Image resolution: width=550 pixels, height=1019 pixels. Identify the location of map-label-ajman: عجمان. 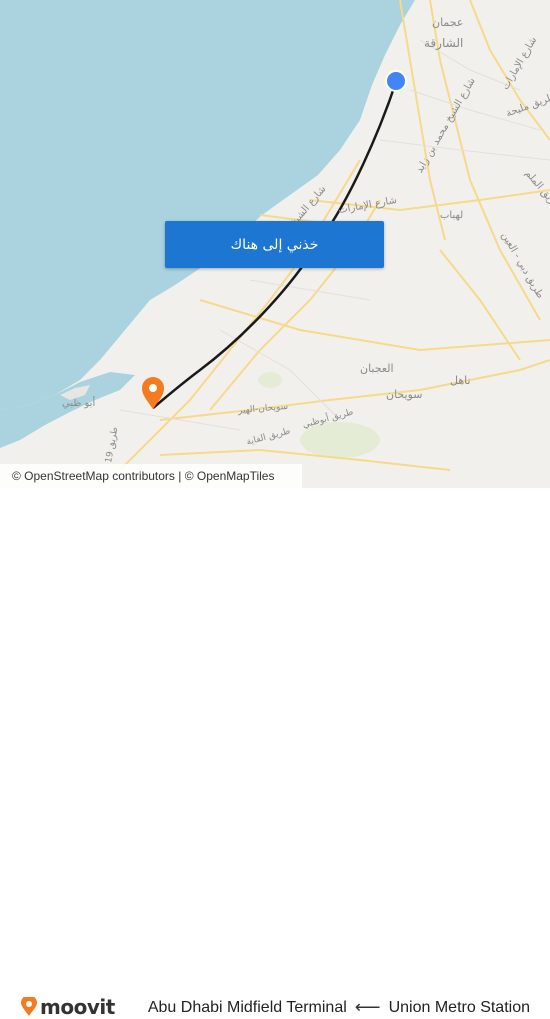
(448, 22).